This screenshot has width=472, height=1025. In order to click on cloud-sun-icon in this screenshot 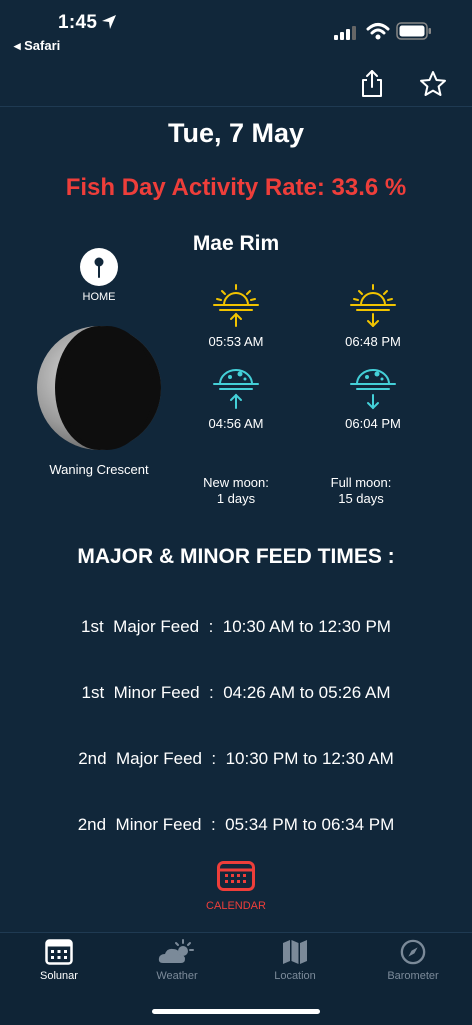, I will do `click(176, 951)`.